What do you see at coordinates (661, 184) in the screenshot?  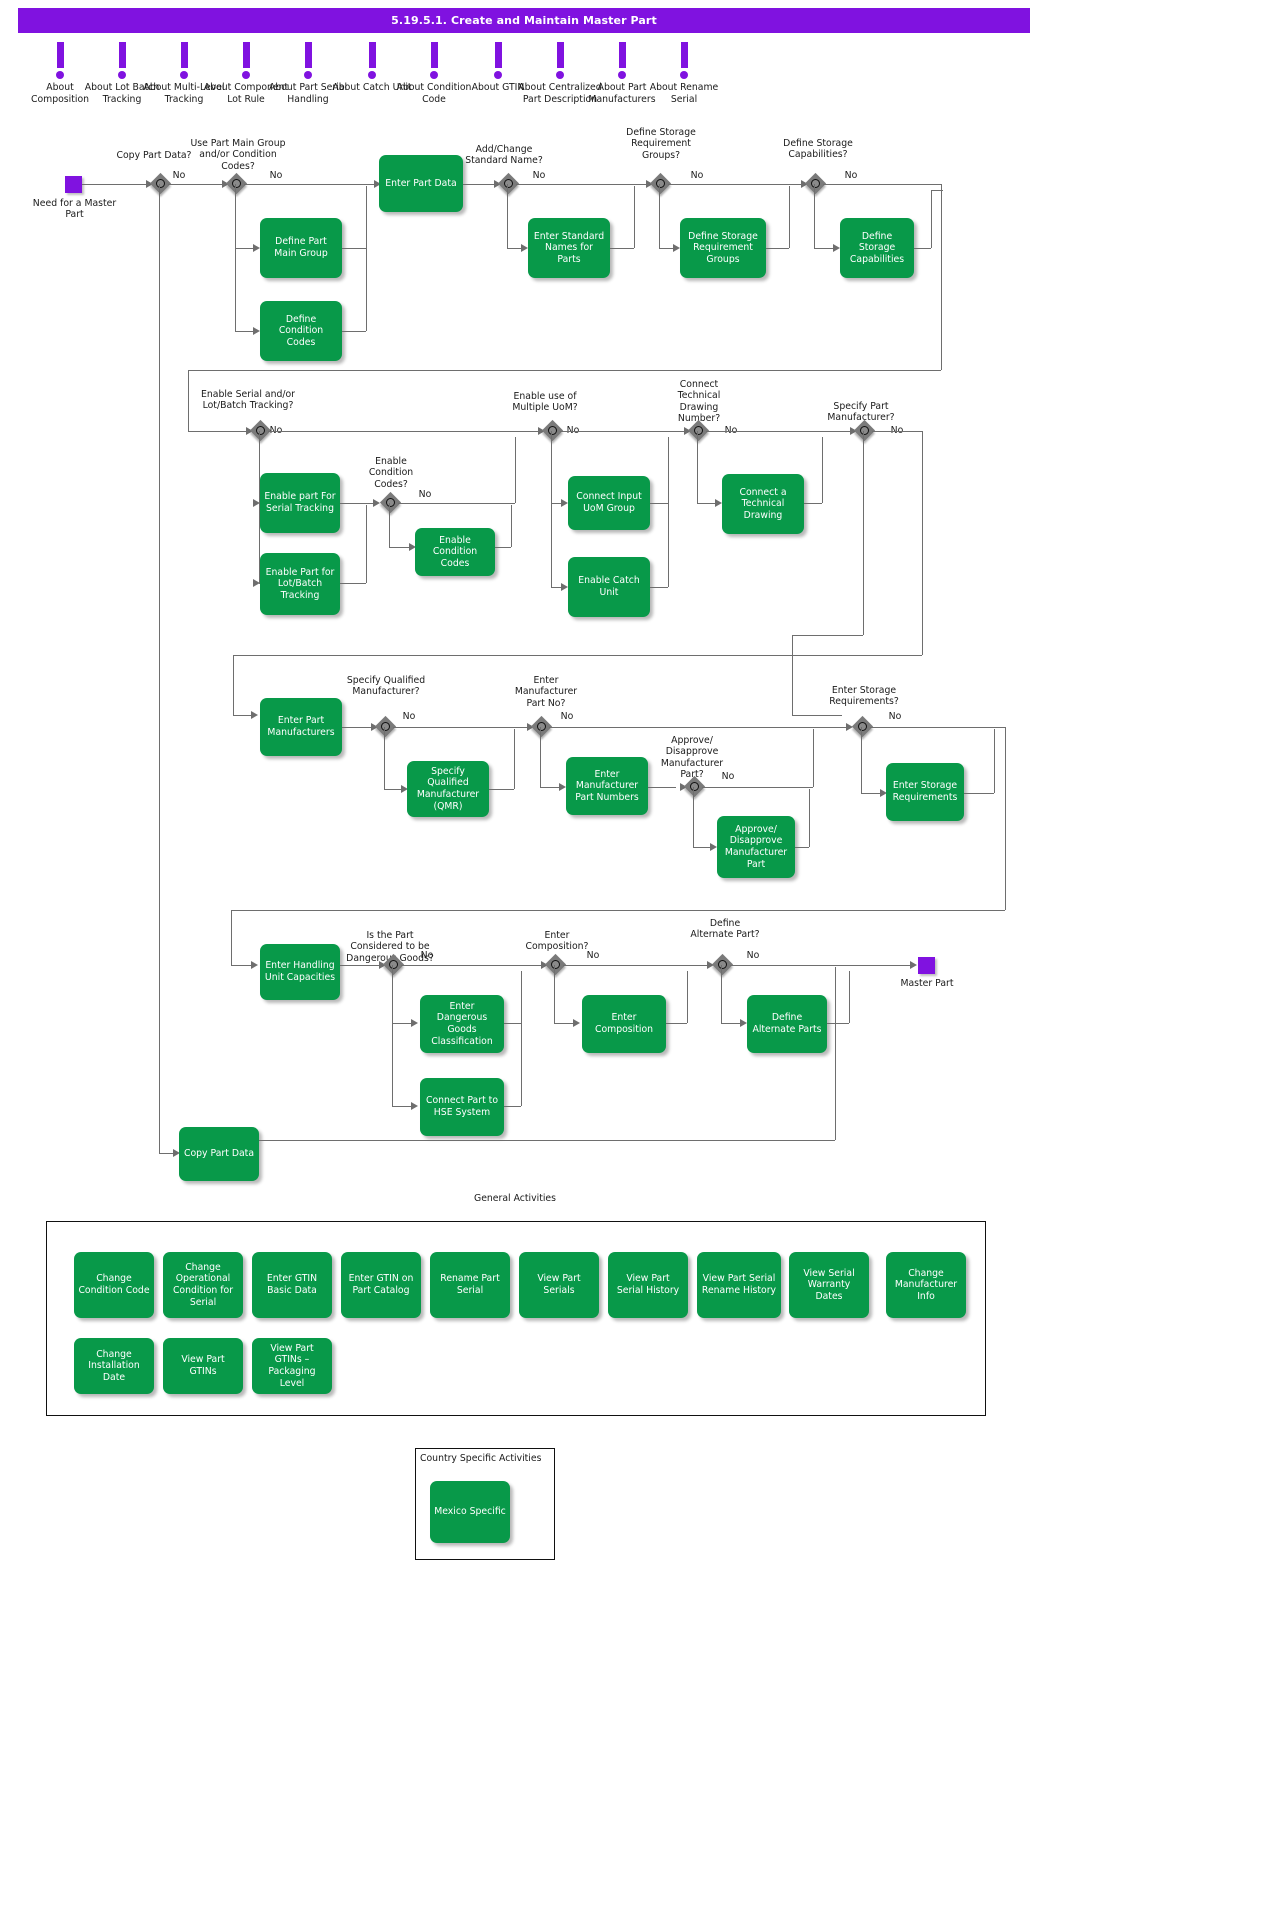 I see `gateway-define-storage-requirement-groups` at bounding box center [661, 184].